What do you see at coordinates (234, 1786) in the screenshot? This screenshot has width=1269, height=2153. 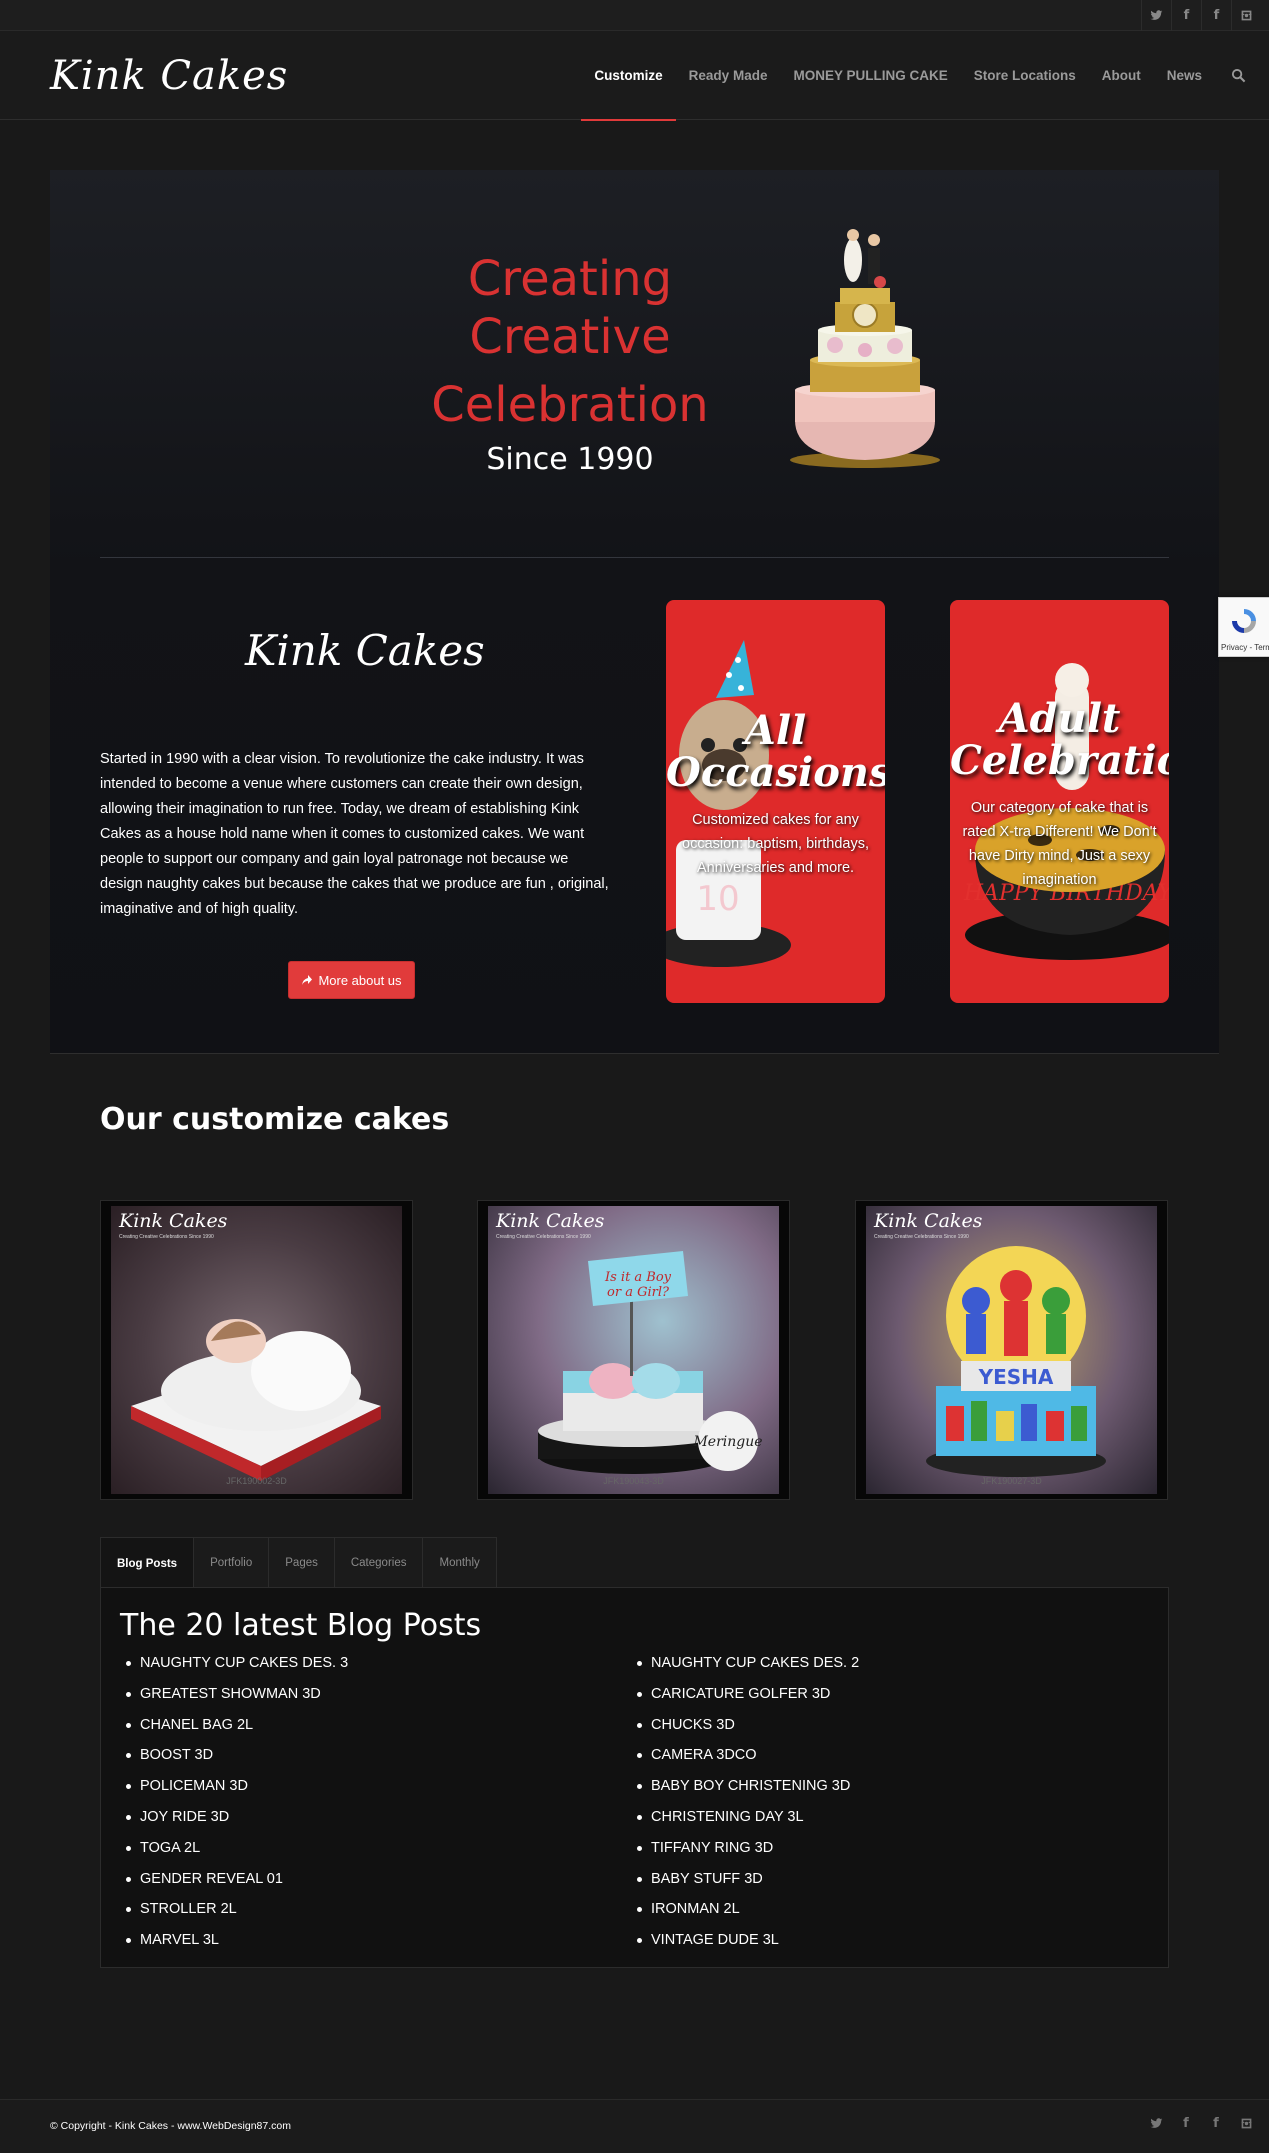 I see `blog-post-link: POLICEMAN 3D` at bounding box center [234, 1786].